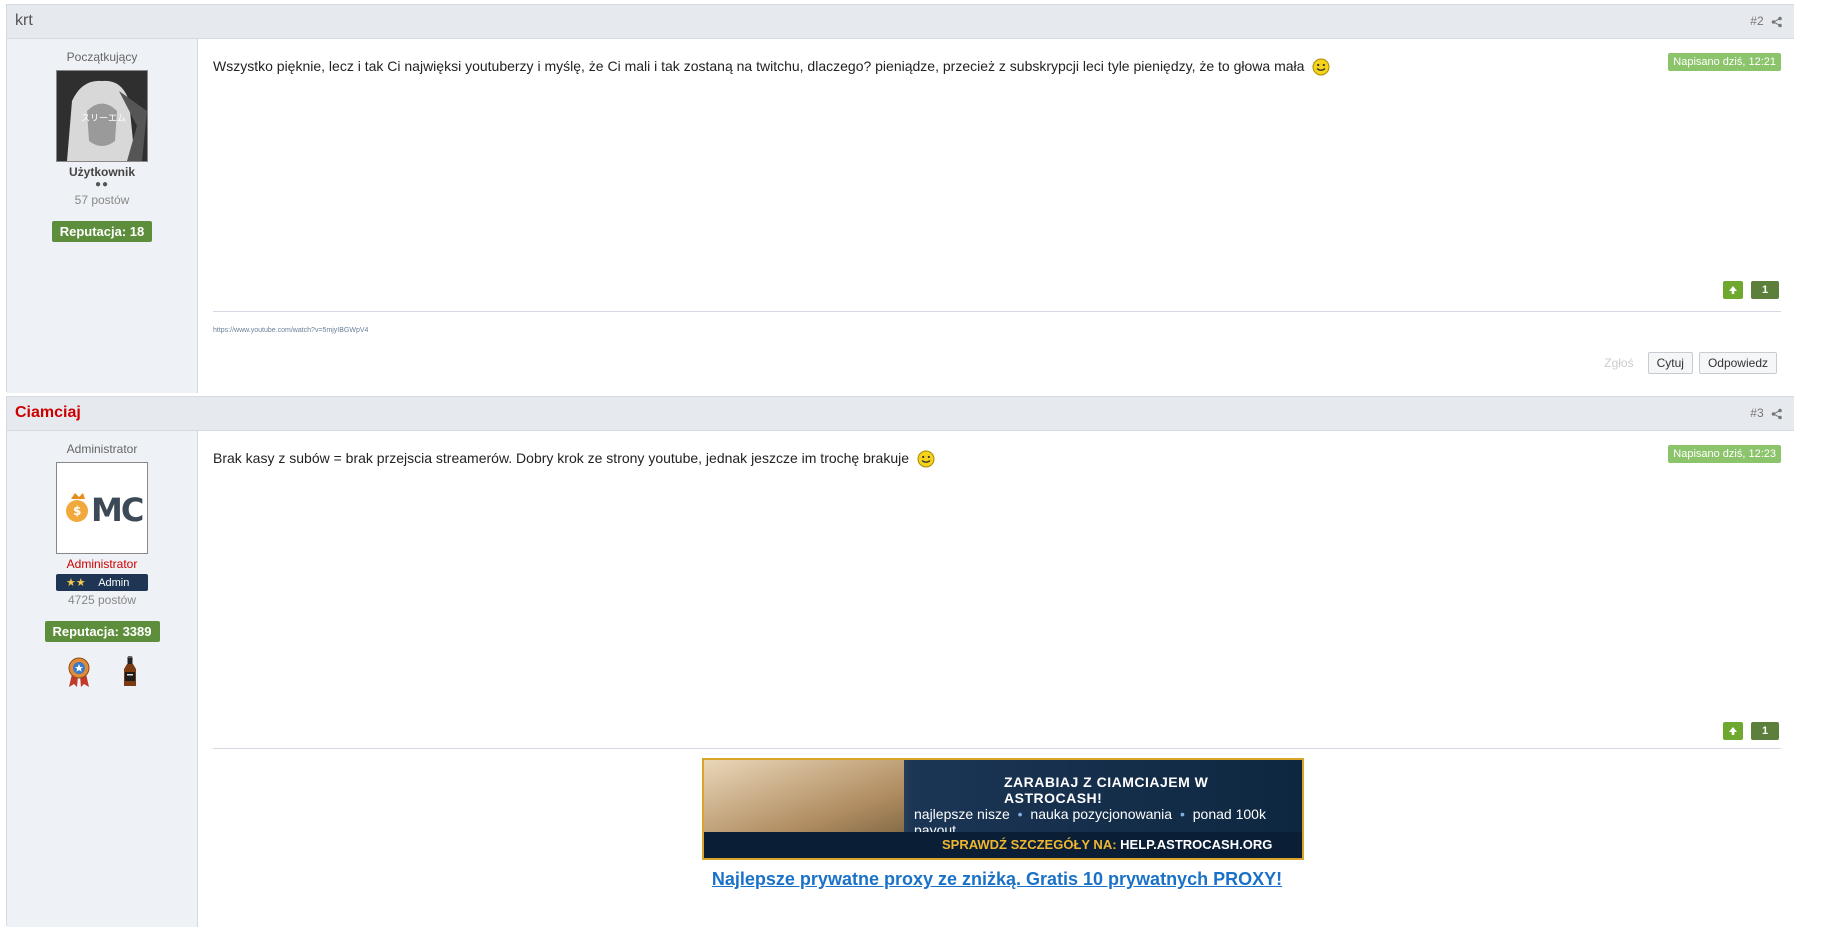 This screenshot has height=927, width=1824. What do you see at coordinates (102, 184) in the screenshot?
I see `rank-pips: ●●` at bounding box center [102, 184].